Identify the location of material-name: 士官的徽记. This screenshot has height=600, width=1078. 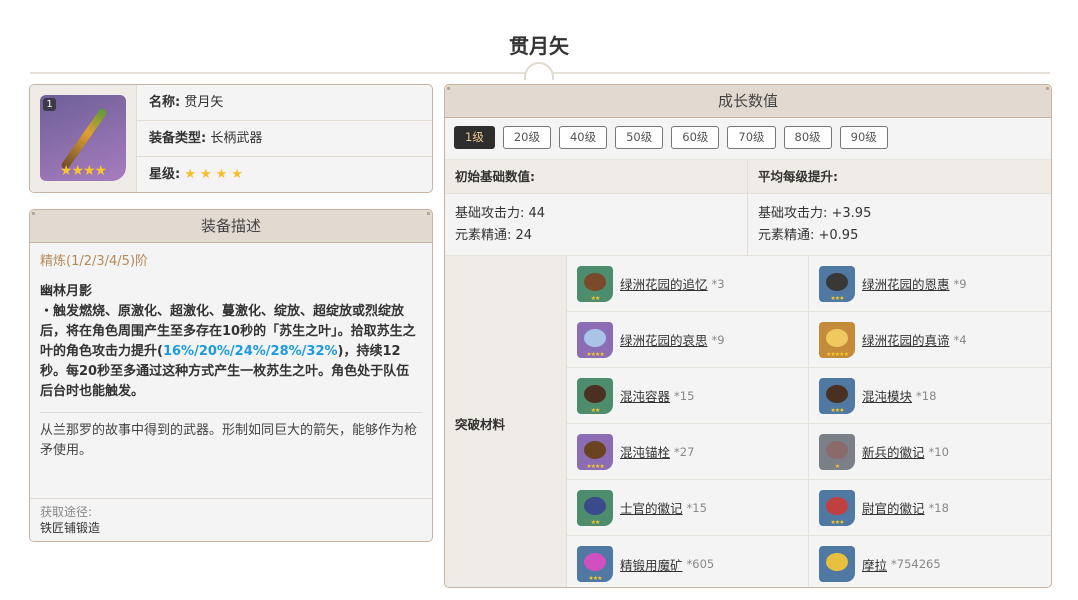
(651, 507).